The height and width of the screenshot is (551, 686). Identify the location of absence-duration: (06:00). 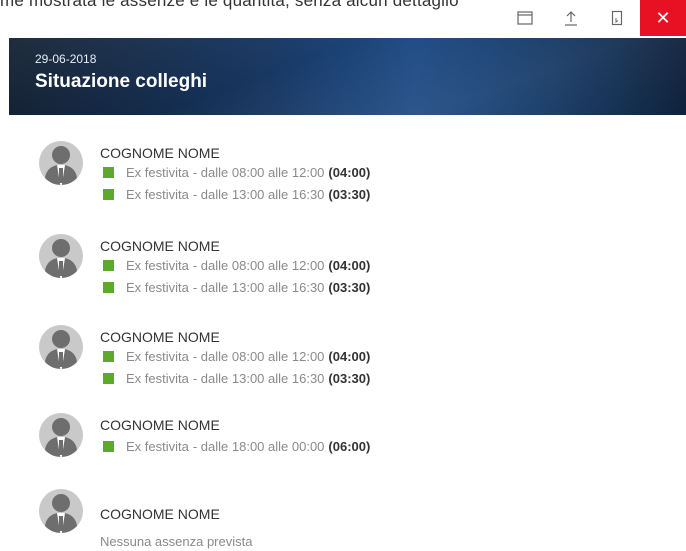
(349, 446).